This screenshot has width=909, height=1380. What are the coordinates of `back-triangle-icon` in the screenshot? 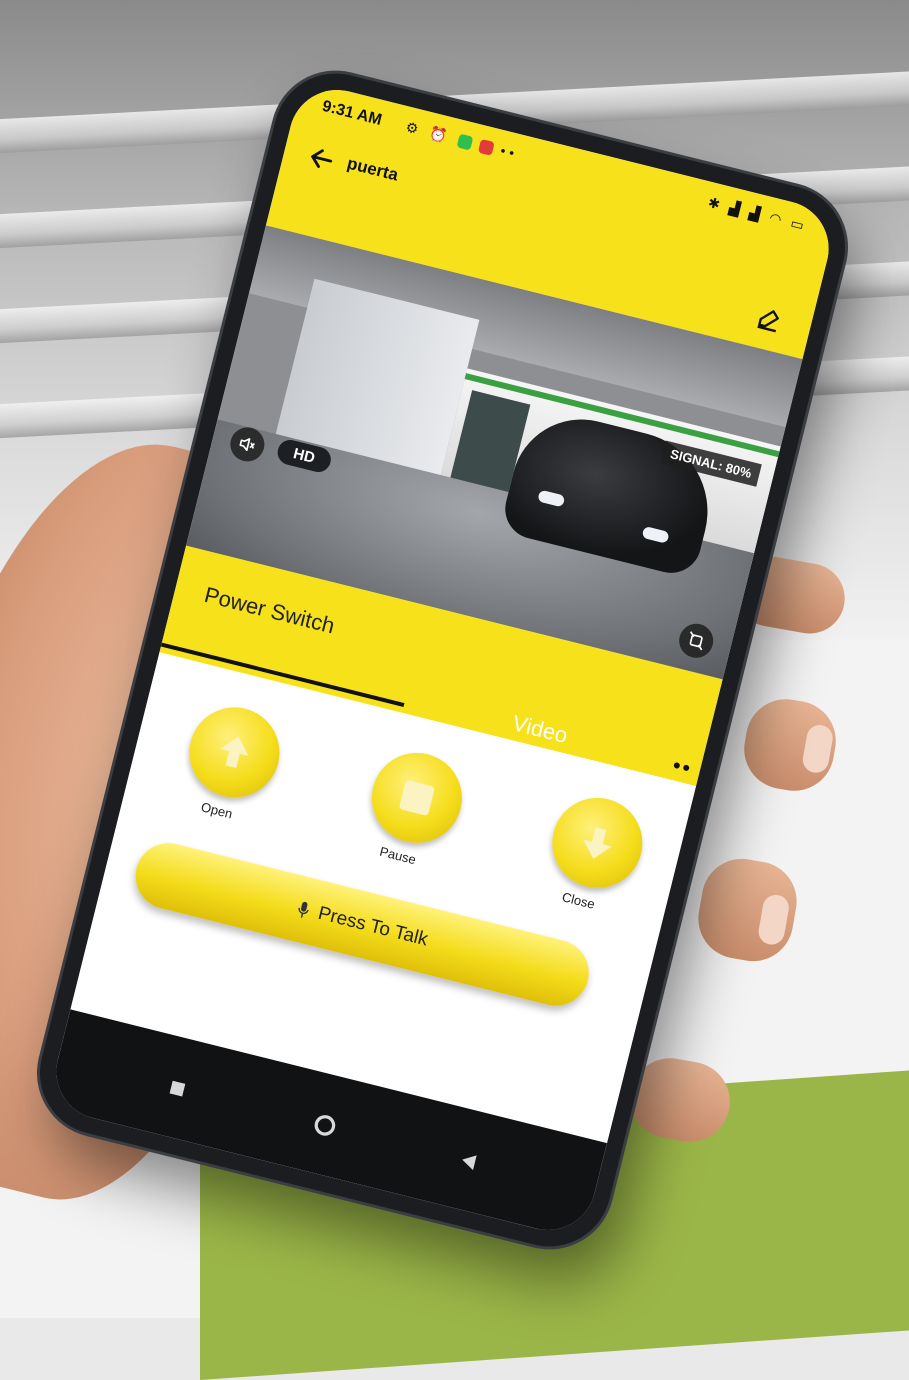 It's located at (469, 1161).